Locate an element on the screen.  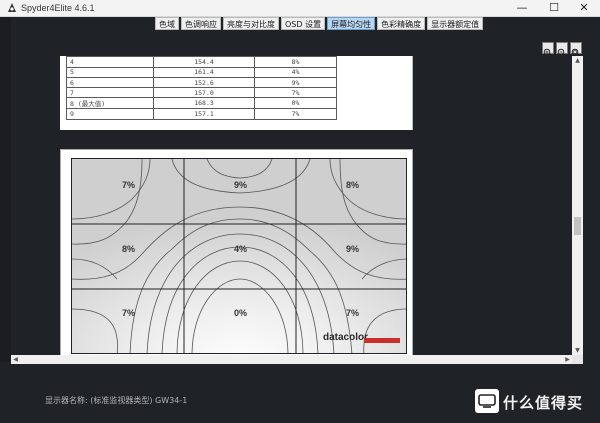
app-logo-icon is located at coordinates (12, 7).